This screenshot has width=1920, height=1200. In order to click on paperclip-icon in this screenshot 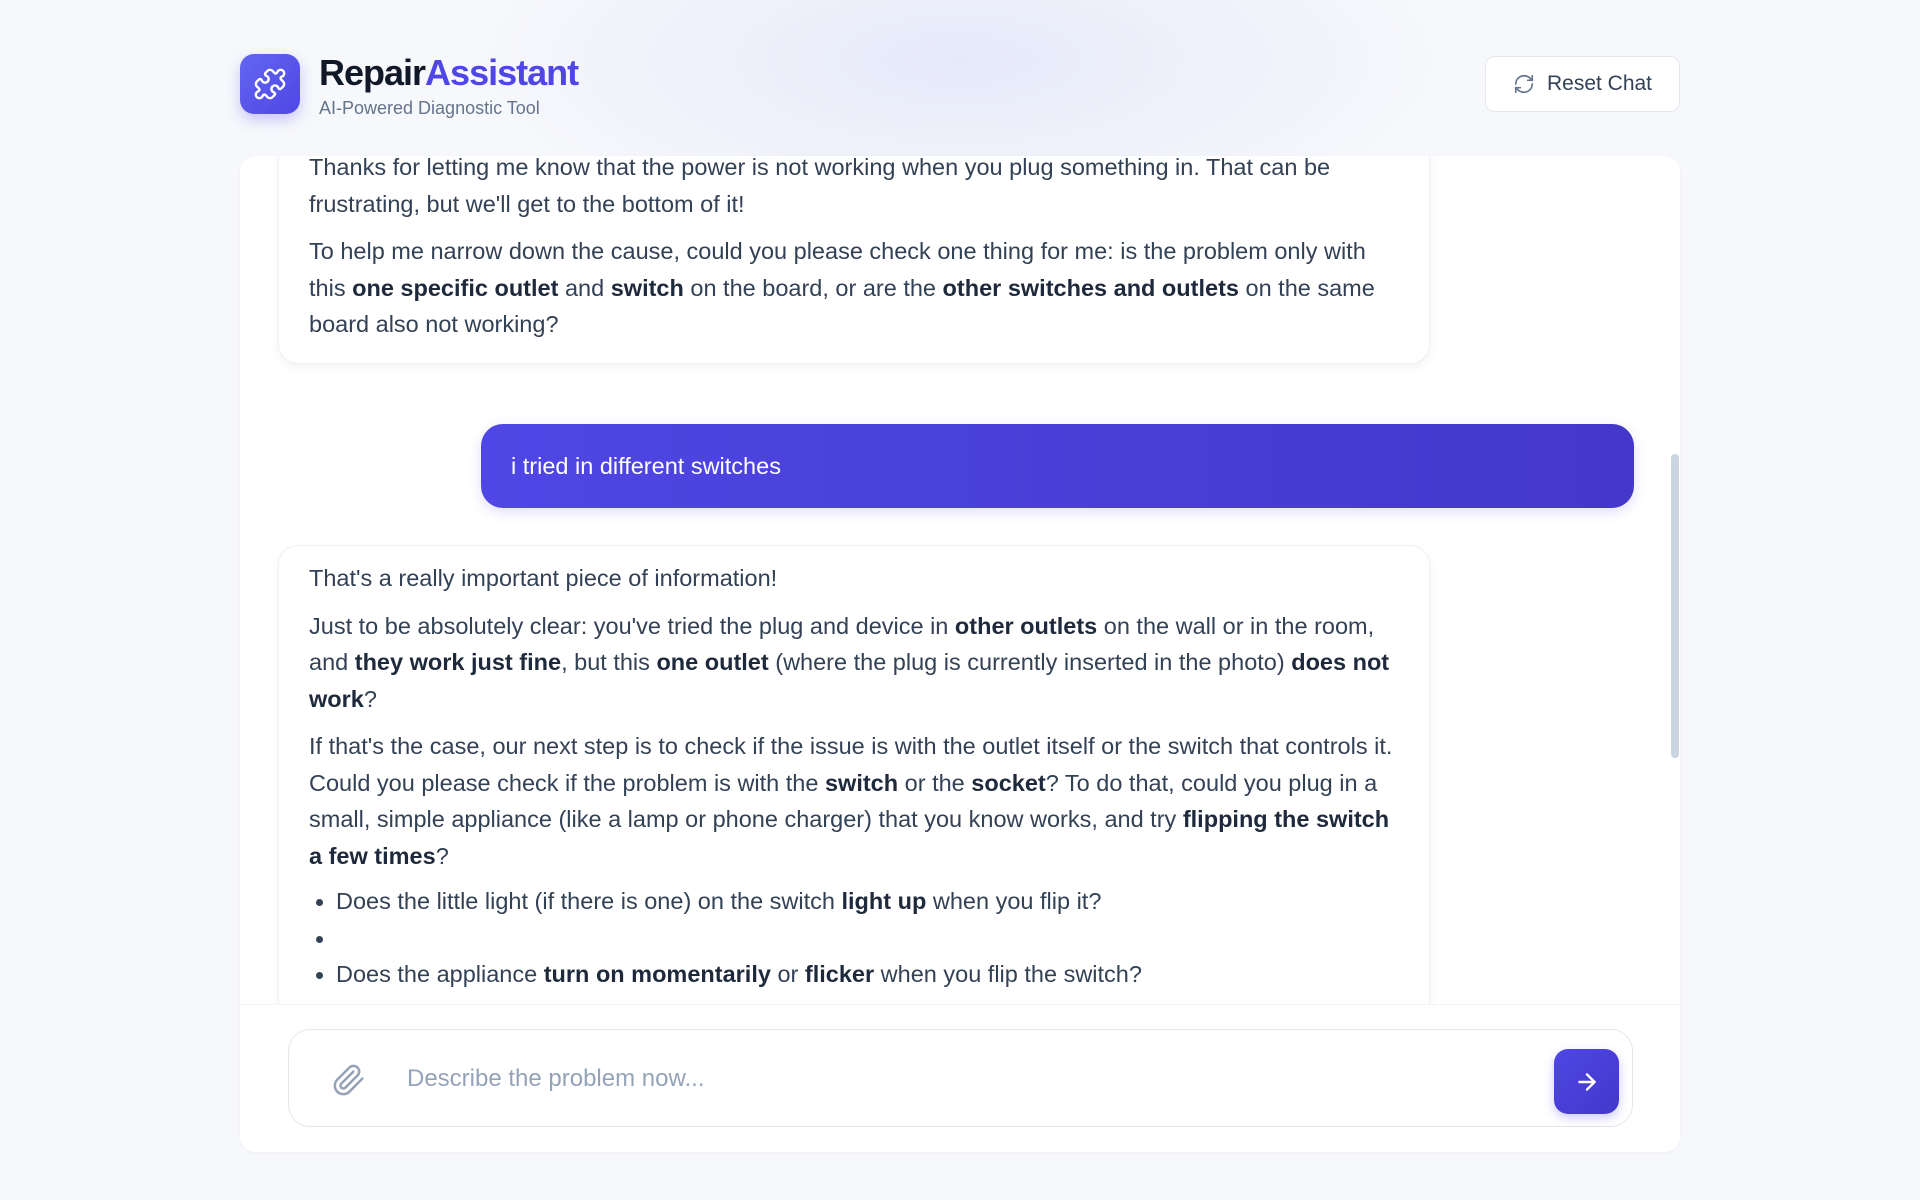, I will do `click(348, 1080)`.